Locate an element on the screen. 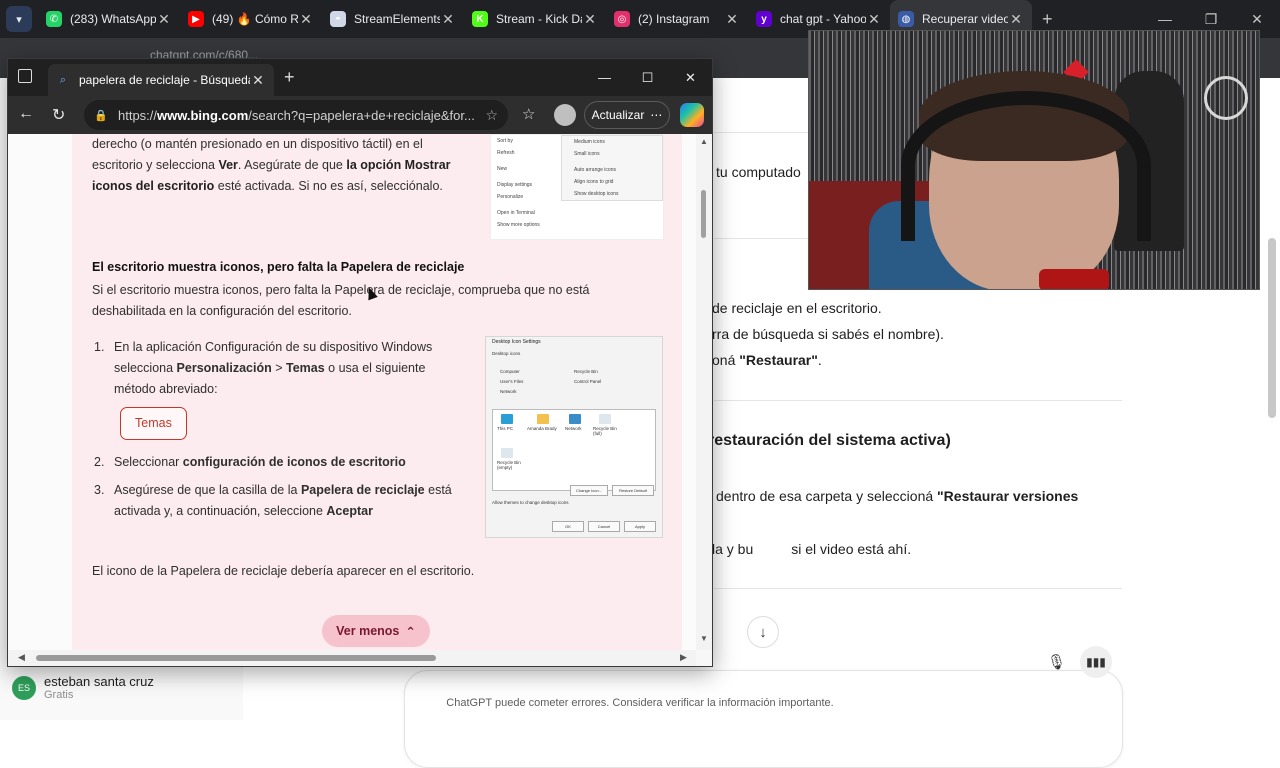 This screenshot has height=768, width=1280. outer-tab-title: chat gpt - Yahoo is located at coordinates (823, 19).